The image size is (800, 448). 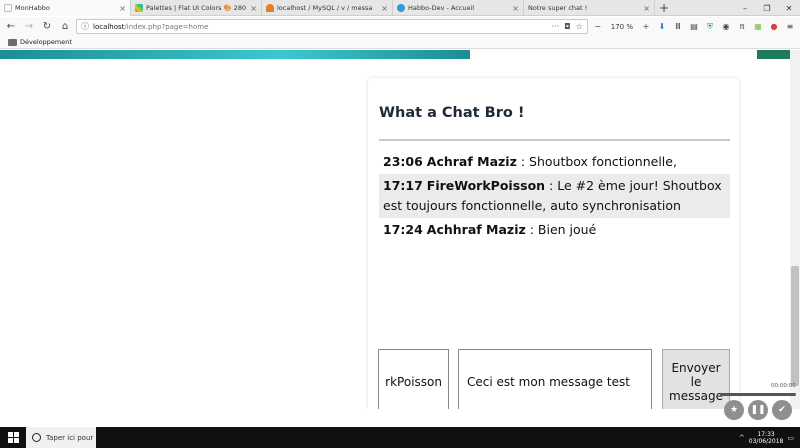 What do you see at coordinates (742, 438) in the screenshot?
I see `notification-chevron-icon: ^` at bounding box center [742, 438].